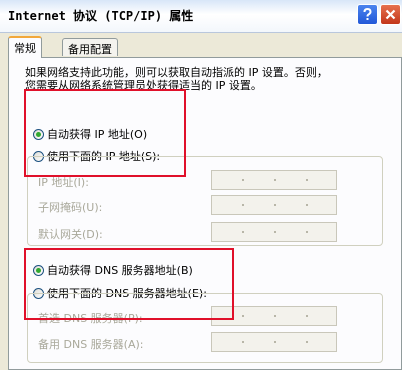  Describe the element at coordinates (143, 85) in the screenshot. I see `description-line-2: 您需要从网络系统管理员处获得适当的 IP 设置。` at that location.